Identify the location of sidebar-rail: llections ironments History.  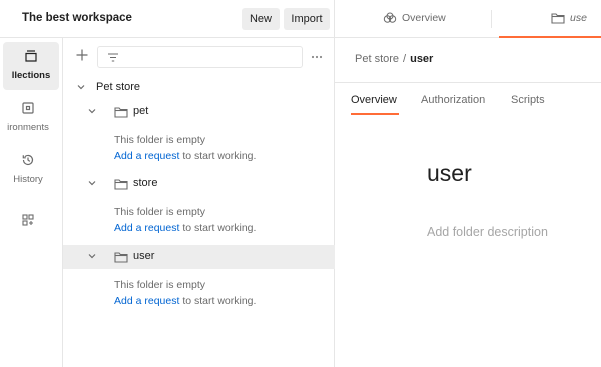
(31, 202).